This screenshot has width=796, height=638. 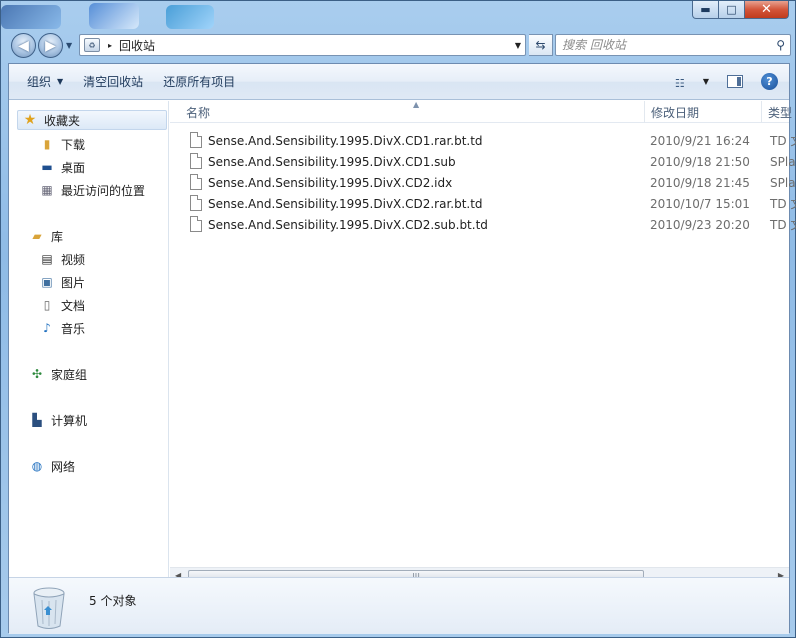 What do you see at coordinates (47, 144) in the screenshot?
I see `downloads-folder-icon: ▮` at bounding box center [47, 144].